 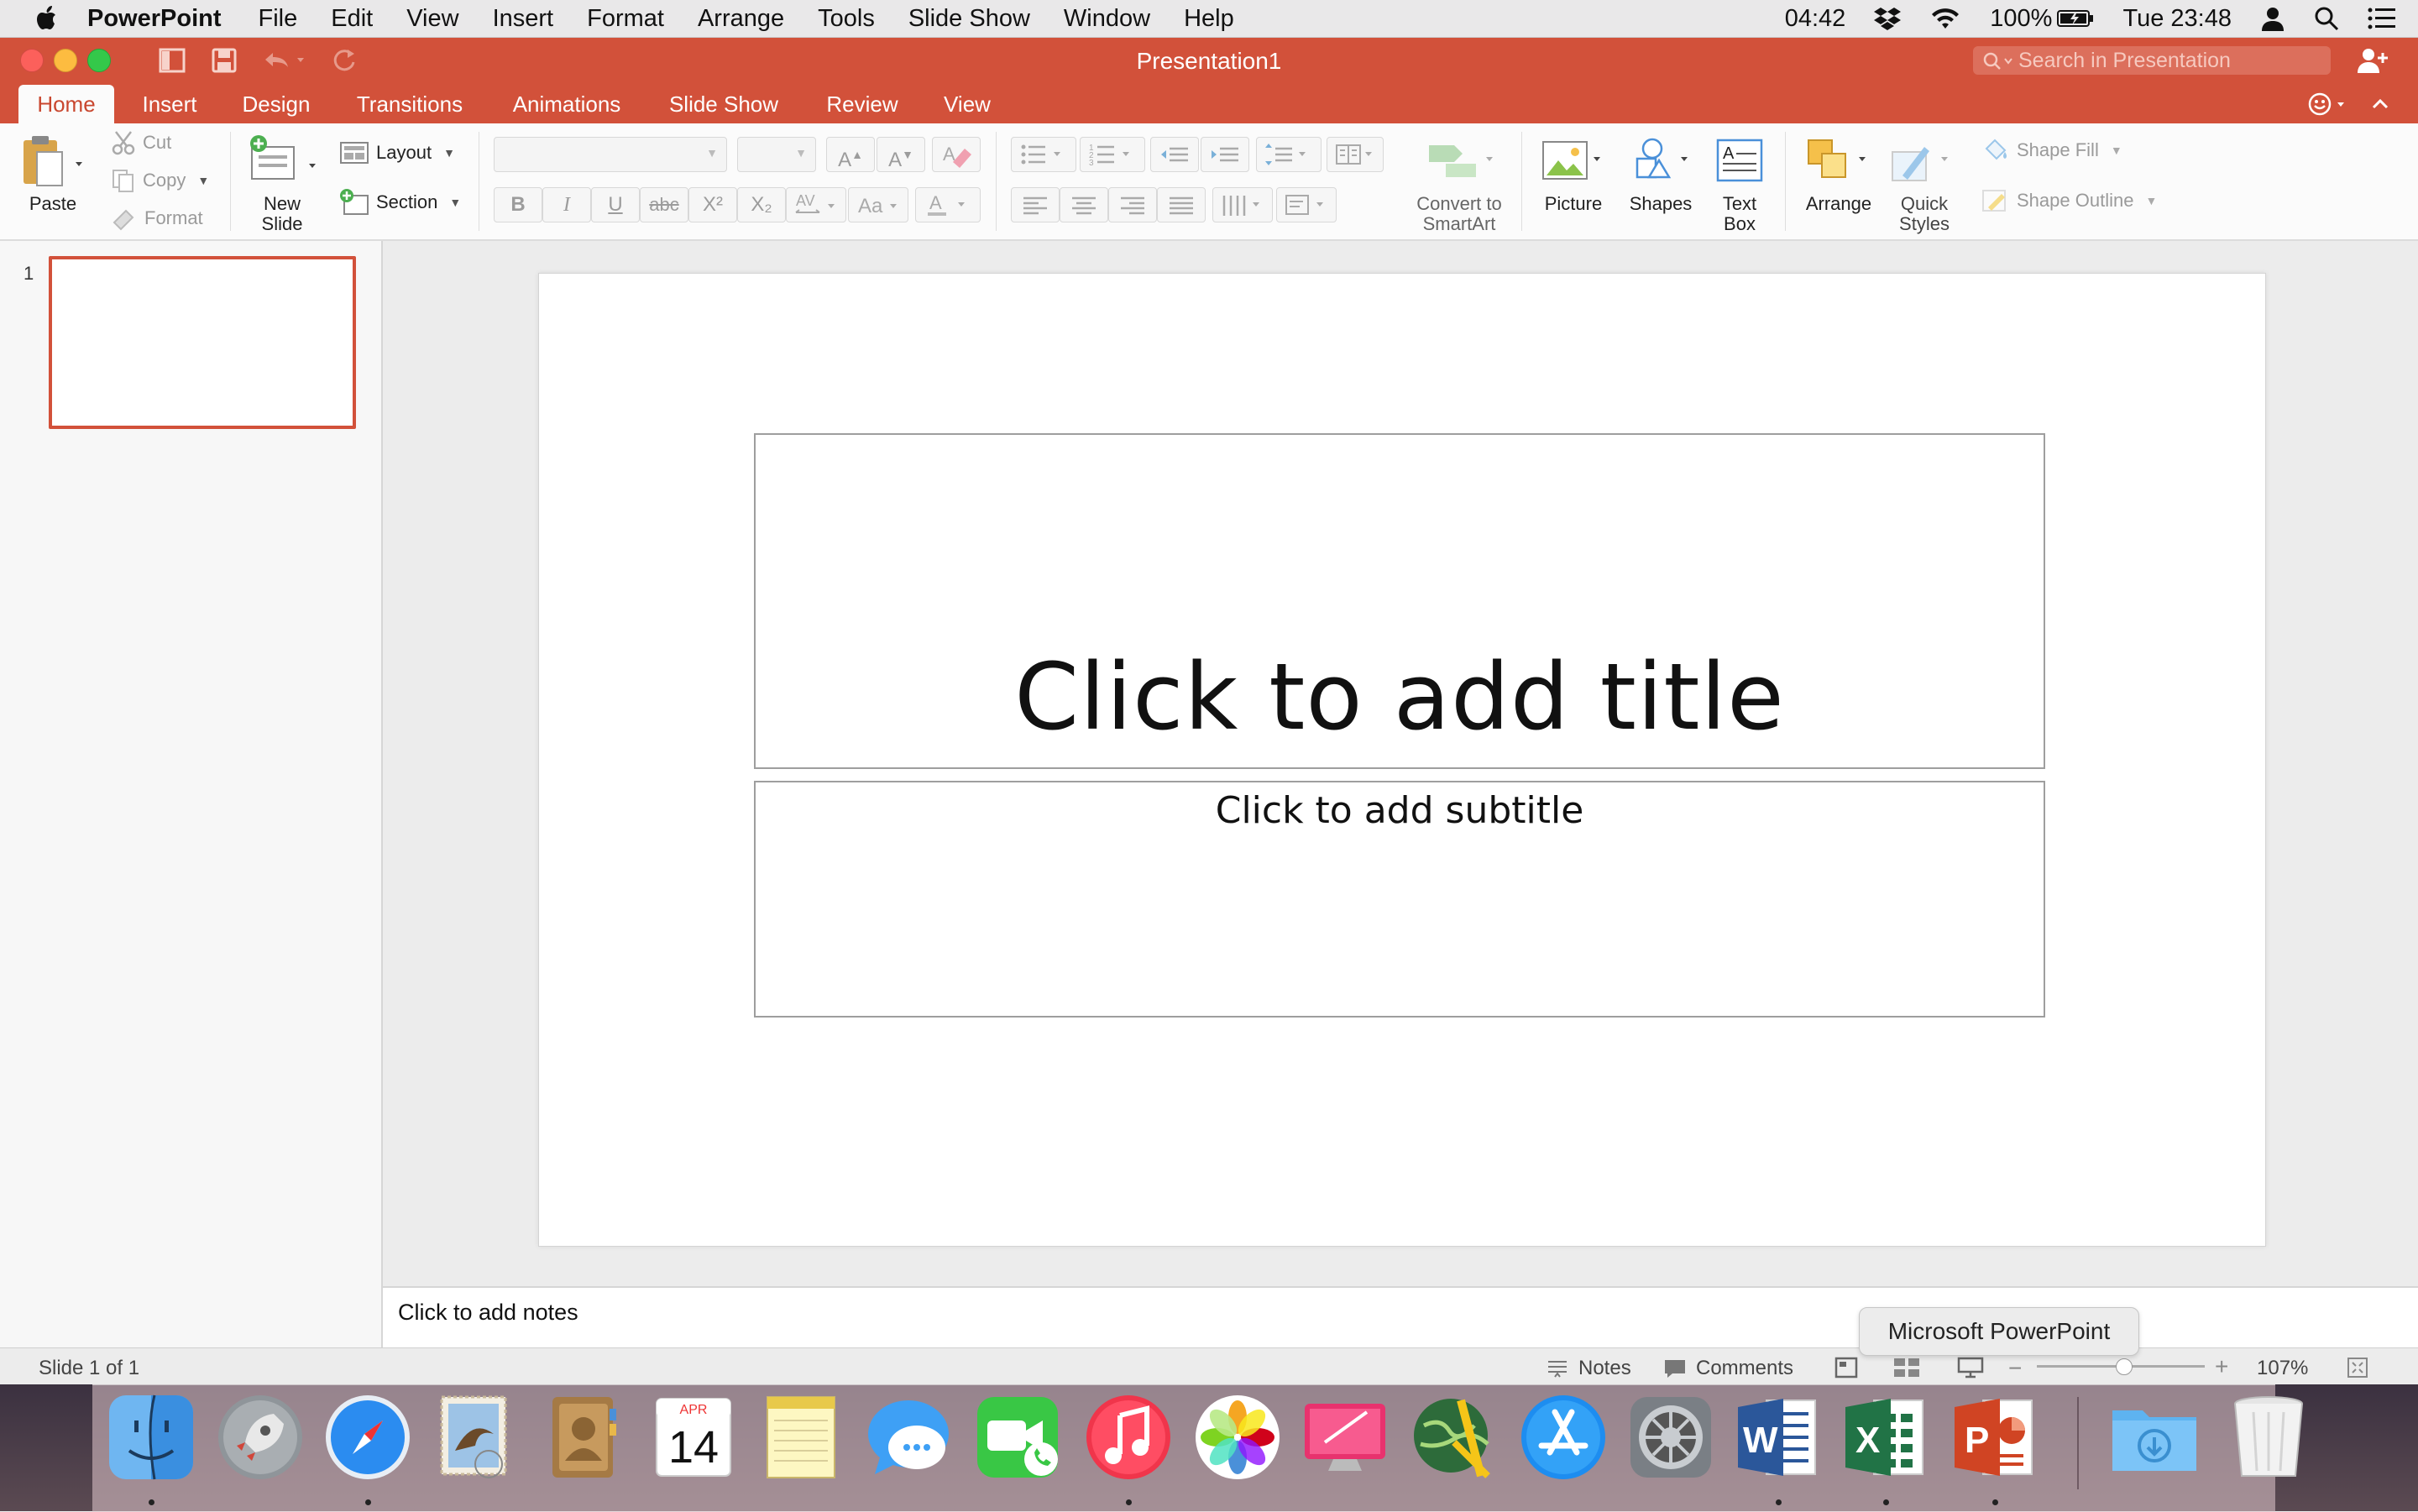 I want to click on menu-format: Format, so click(x=625, y=19).